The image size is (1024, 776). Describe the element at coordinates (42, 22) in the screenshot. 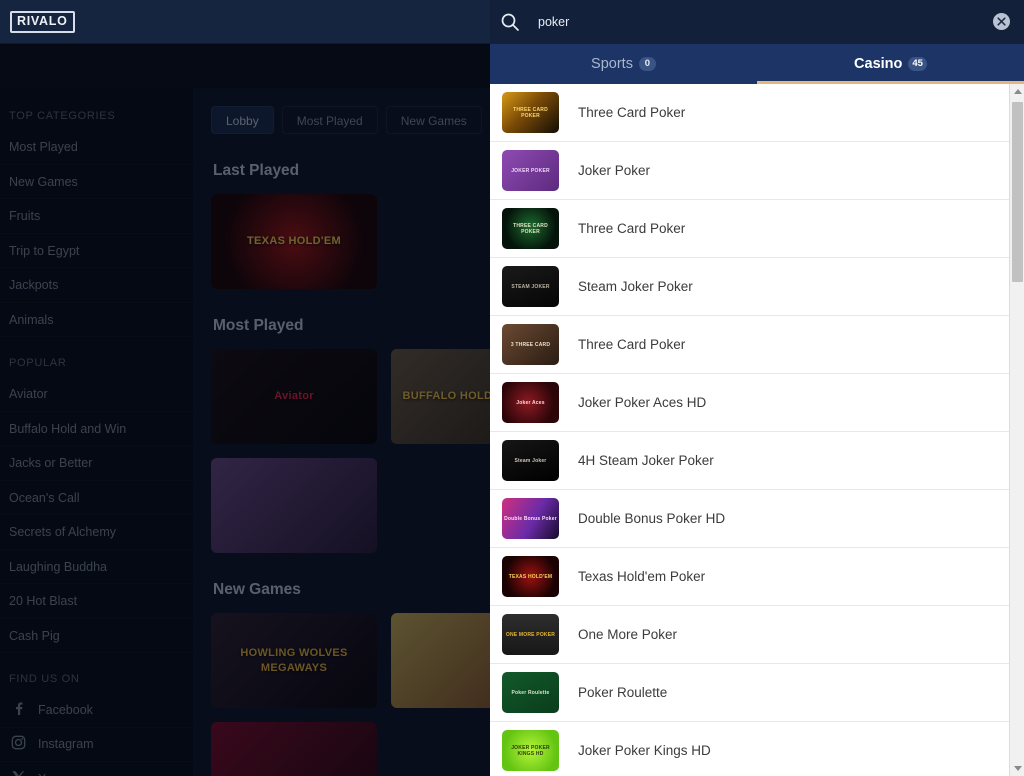

I see `rivalo-logo: RIVALO` at that location.